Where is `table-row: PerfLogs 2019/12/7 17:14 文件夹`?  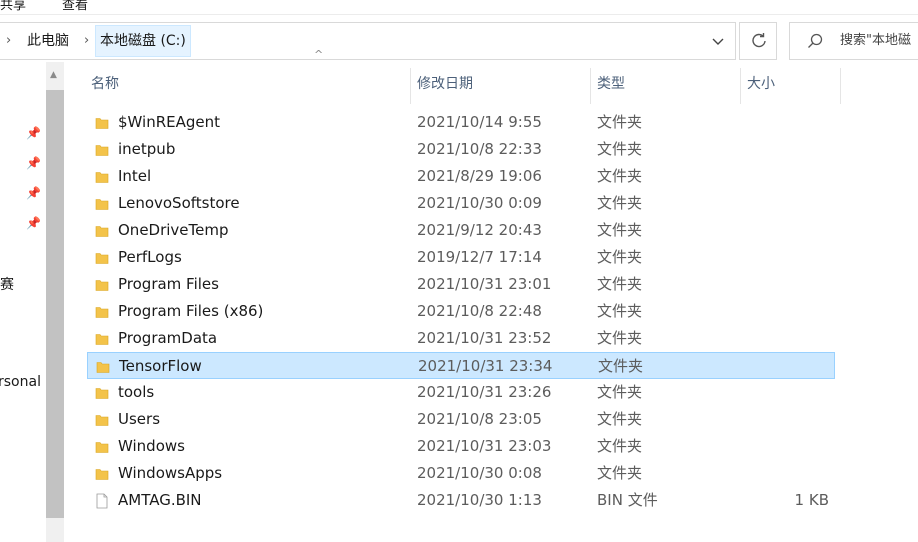
table-row: PerfLogs 2019/12/7 17:14 文件夹 is located at coordinates (461, 257).